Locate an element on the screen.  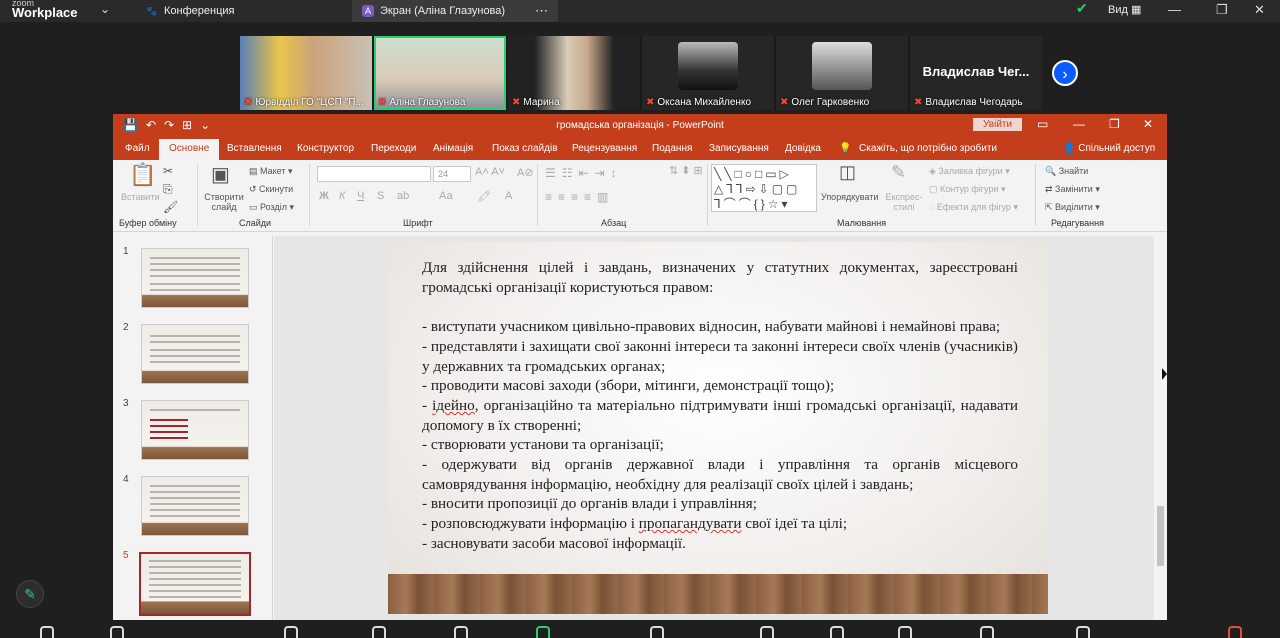
tab-view: Подання is located at coordinates (672, 148).